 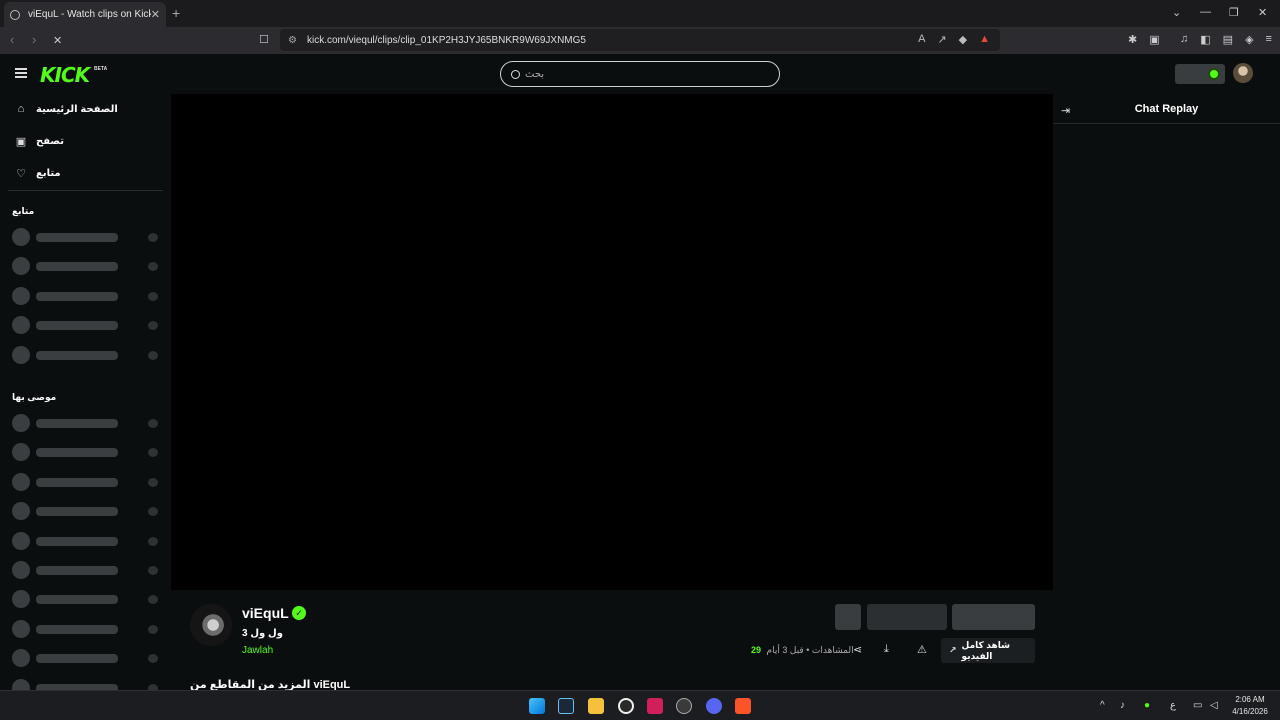 What do you see at coordinates (1262, 12) in the screenshot?
I see `close-window-button: ✕` at bounding box center [1262, 12].